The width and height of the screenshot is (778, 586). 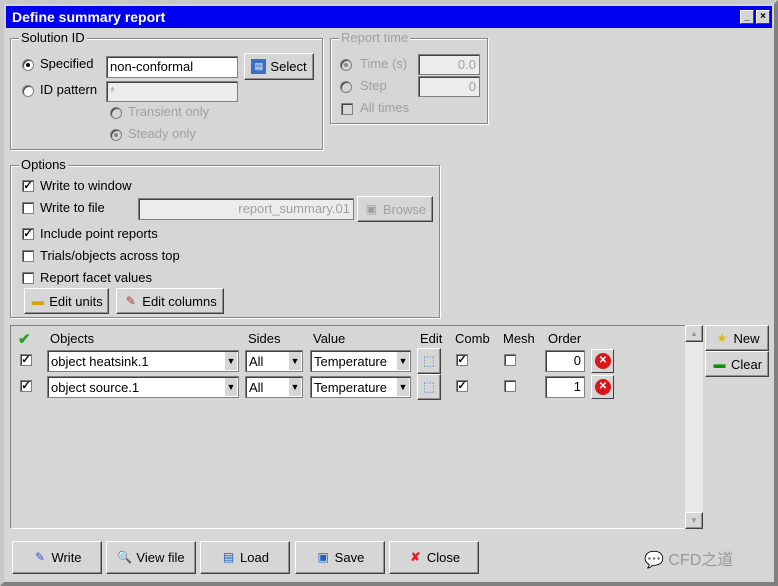 I want to click on options-label: Options, so click(x=43, y=164).